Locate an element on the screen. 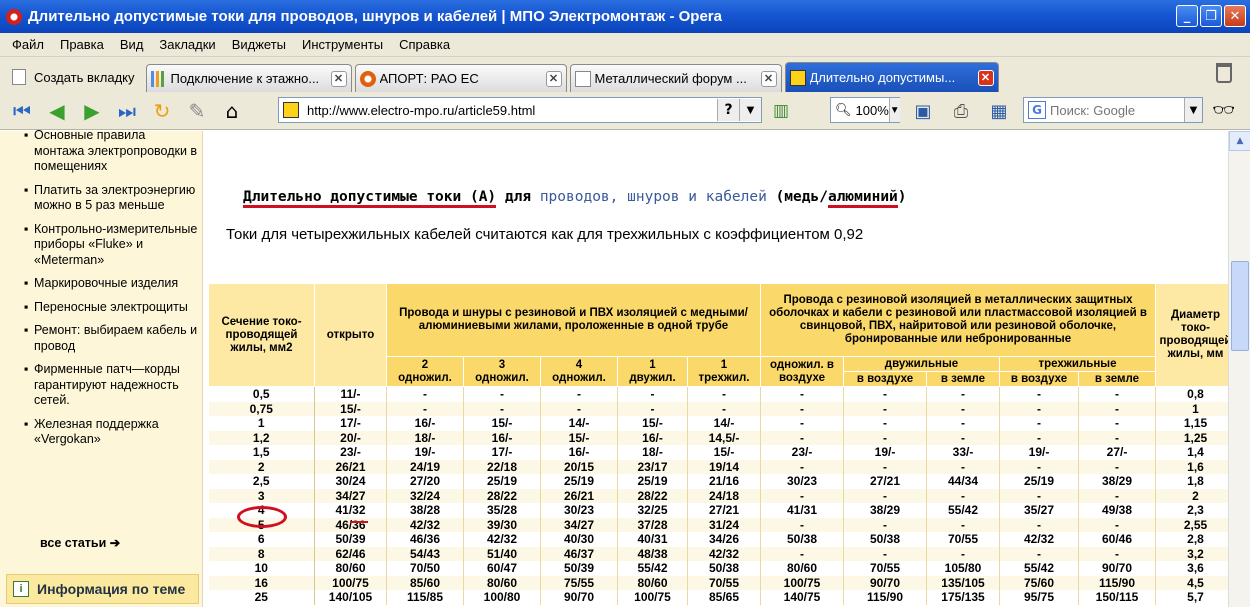 This screenshot has width=1250, height=607. printer-icon: ⎙ is located at coordinates (961, 111).